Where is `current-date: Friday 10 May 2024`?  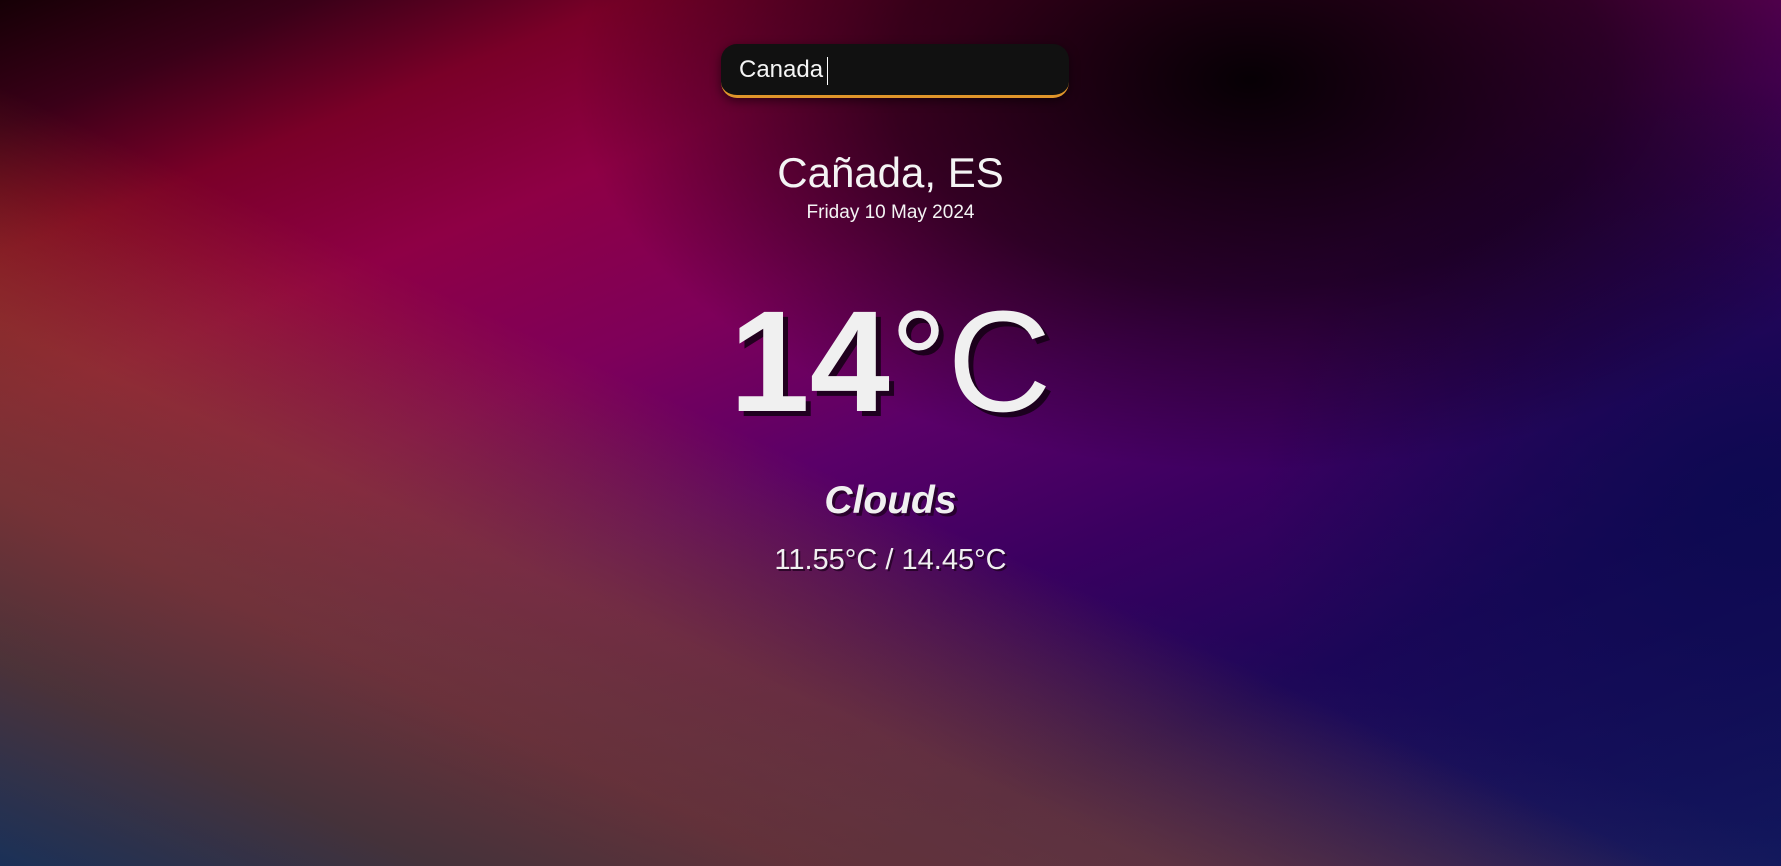 current-date: Friday 10 May 2024 is located at coordinates (890, 212).